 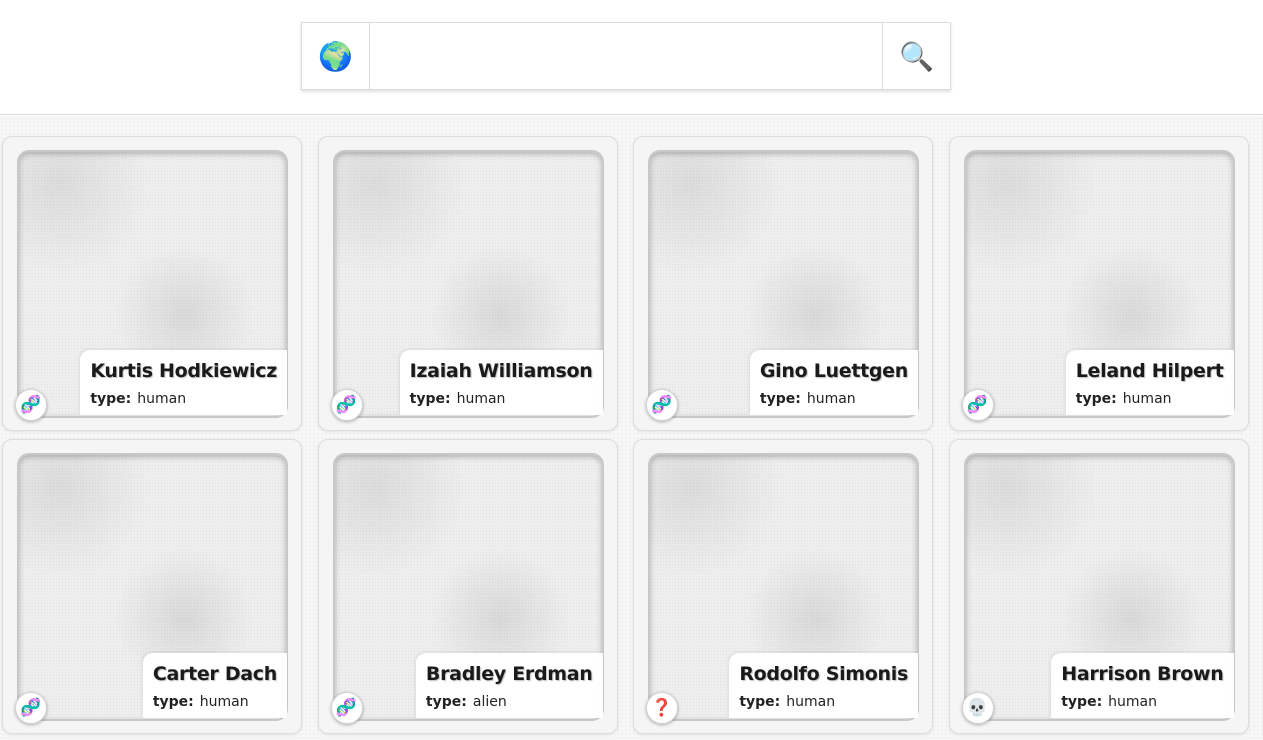 What do you see at coordinates (823, 674) in the screenshot?
I see `character-name: Rodolfo Simonis` at bounding box center [823, 674].